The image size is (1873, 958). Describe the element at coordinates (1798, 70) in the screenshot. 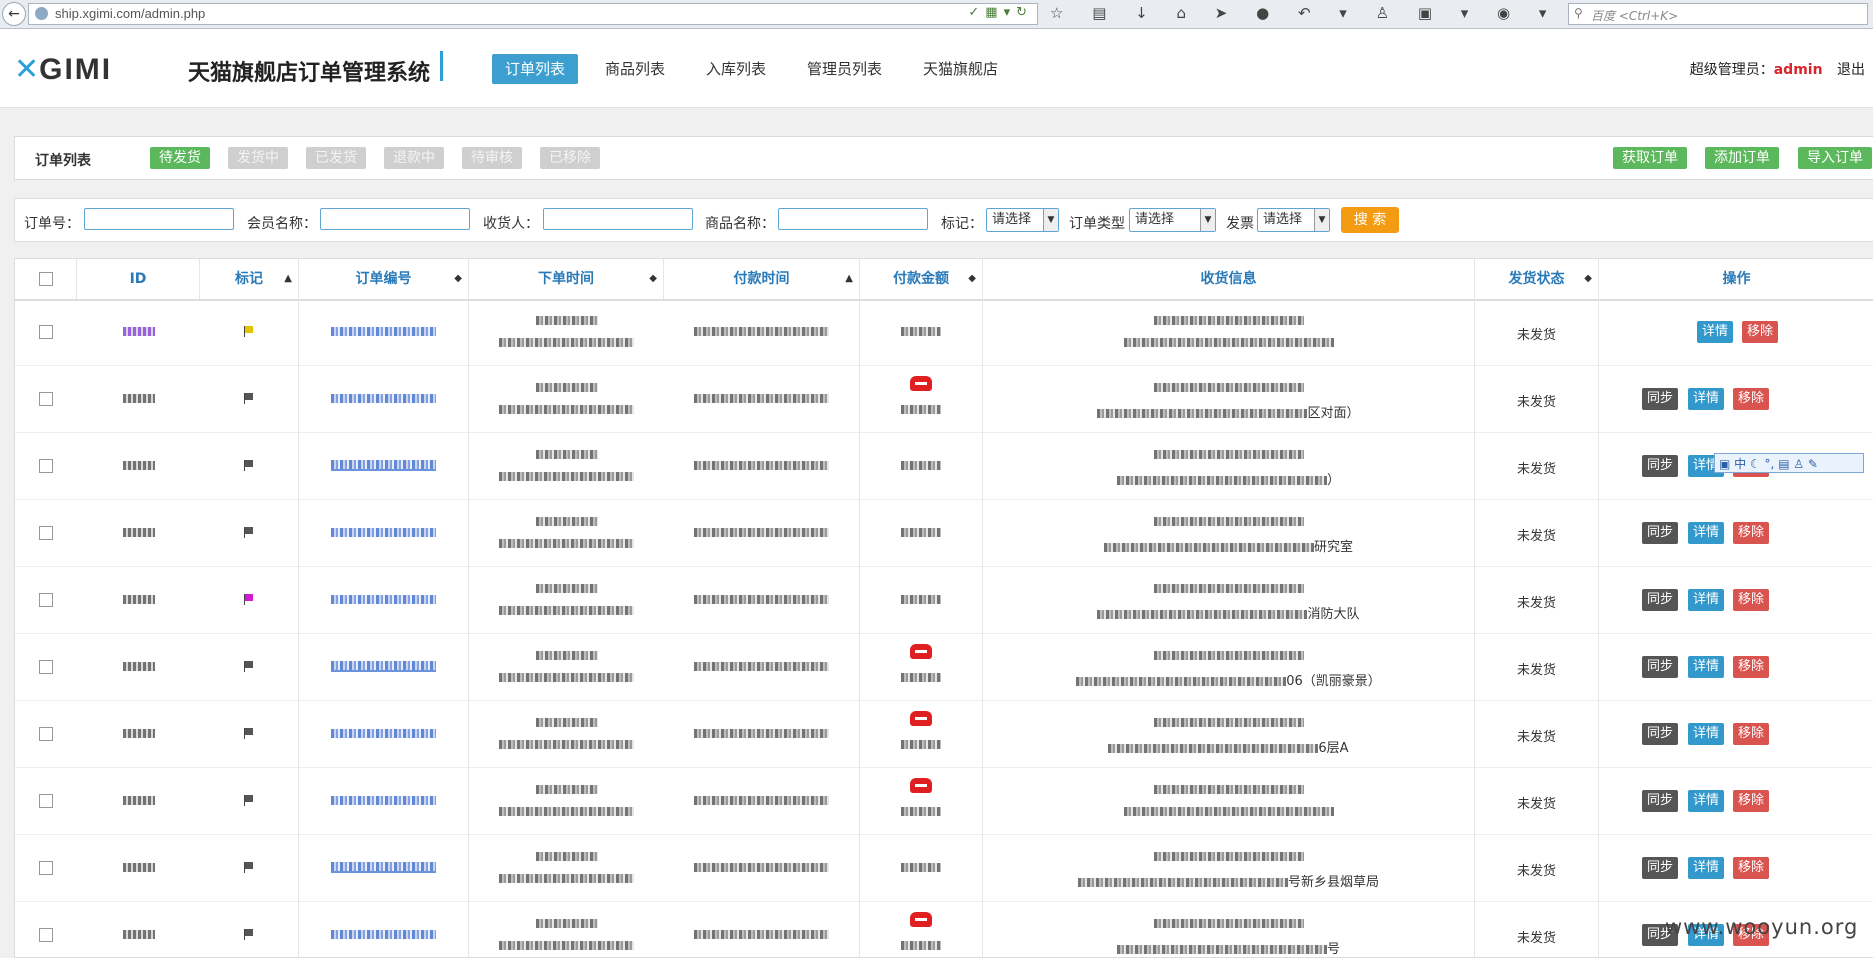

I see `user-name: admin` at that location.